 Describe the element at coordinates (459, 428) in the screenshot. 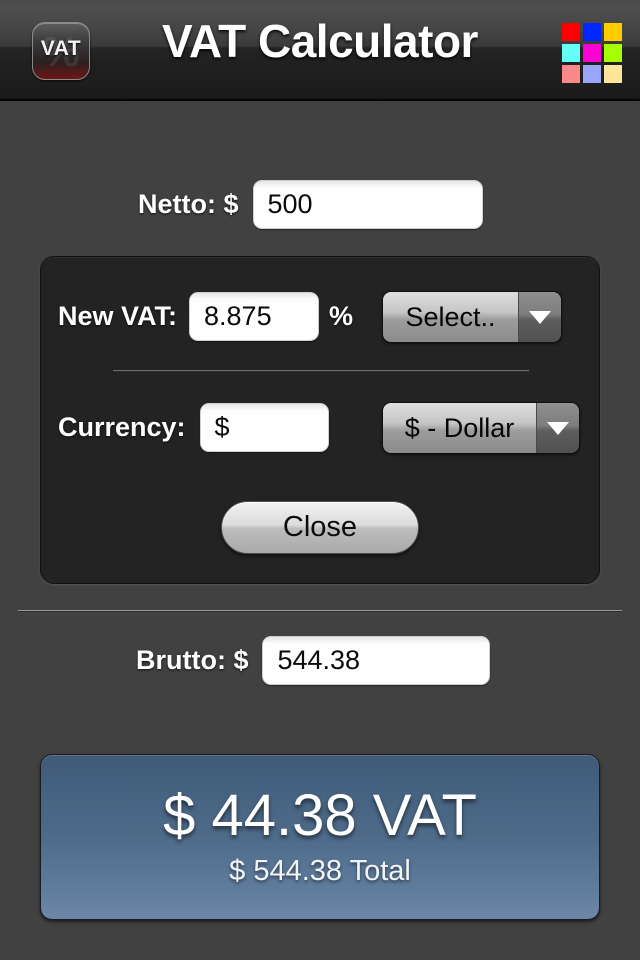

I see `currency-dropdown-label: $ - Dollar` at that location.